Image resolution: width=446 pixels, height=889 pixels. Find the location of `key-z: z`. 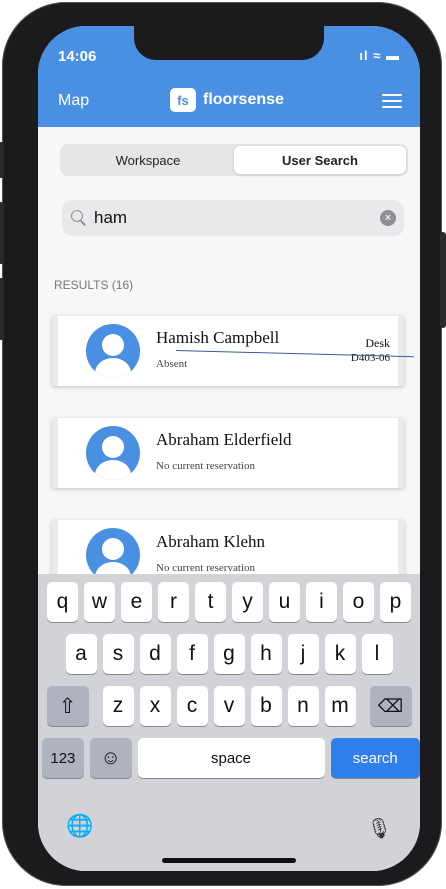

key-z: z is located at coordinates (118, 706).